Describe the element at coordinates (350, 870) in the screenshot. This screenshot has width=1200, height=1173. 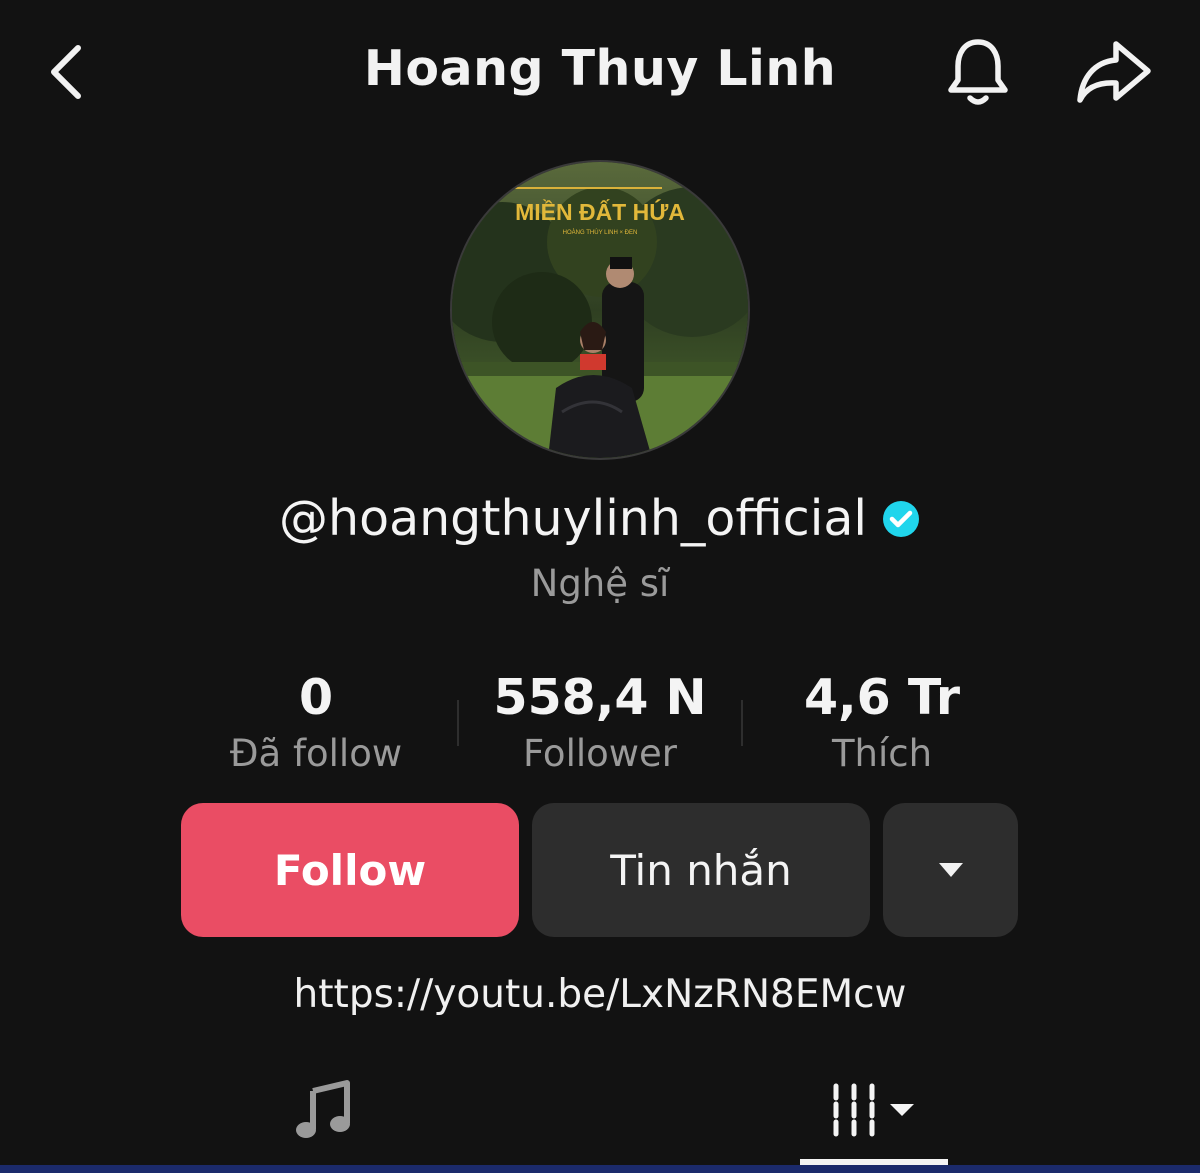
I see `follow-button: Follow` at that location.